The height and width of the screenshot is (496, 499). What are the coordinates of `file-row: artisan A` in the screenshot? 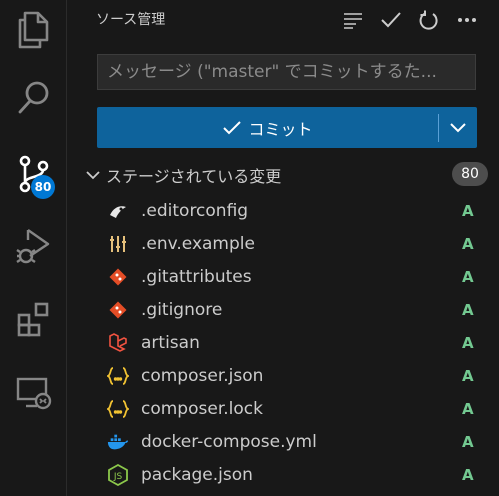 It's located at (283, 342).